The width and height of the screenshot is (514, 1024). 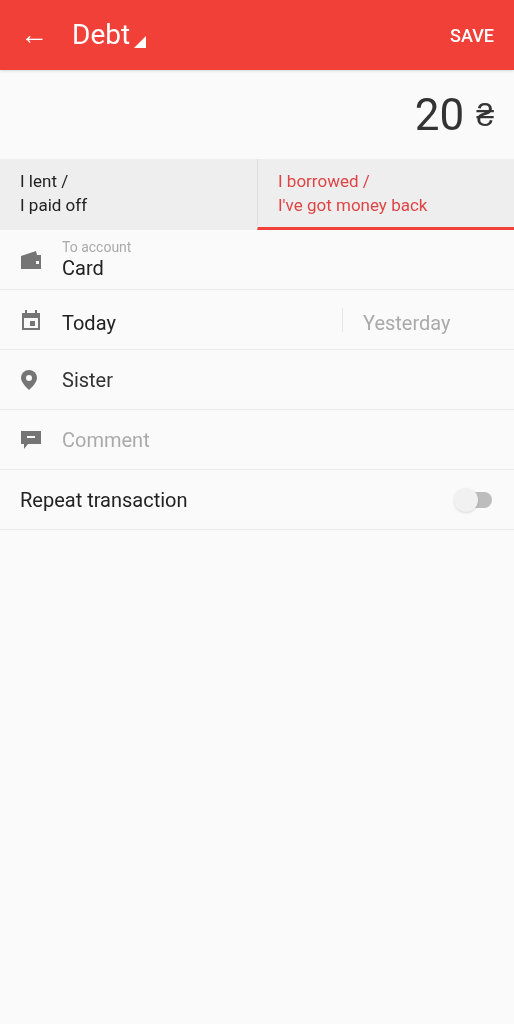 I want to click on save-button: SAVE, so click(x=472, y=35).